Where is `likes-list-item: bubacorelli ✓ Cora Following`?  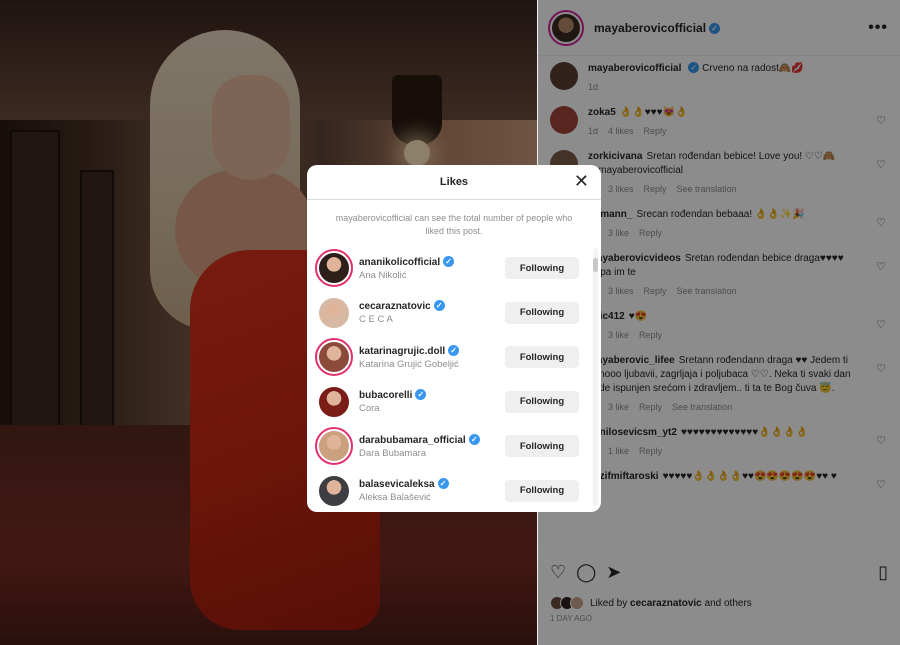 likes-list-item: bubacorelli ✓ Cora Following is located at coordinates (448, 402).